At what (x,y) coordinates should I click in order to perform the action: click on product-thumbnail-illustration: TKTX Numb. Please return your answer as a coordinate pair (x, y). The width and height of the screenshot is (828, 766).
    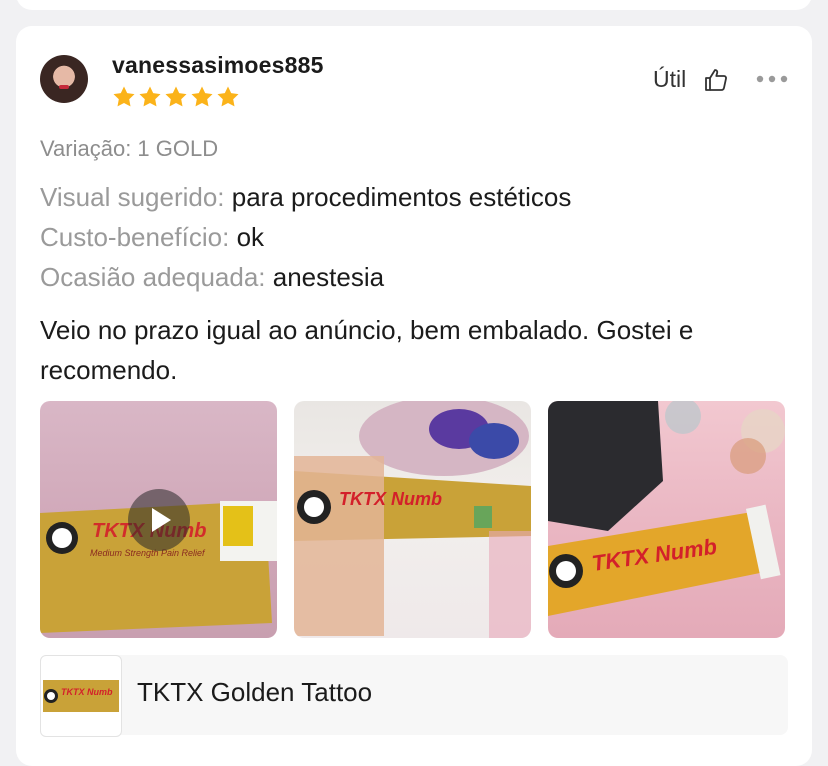
    Looking at the image, I should click on (81, 696).